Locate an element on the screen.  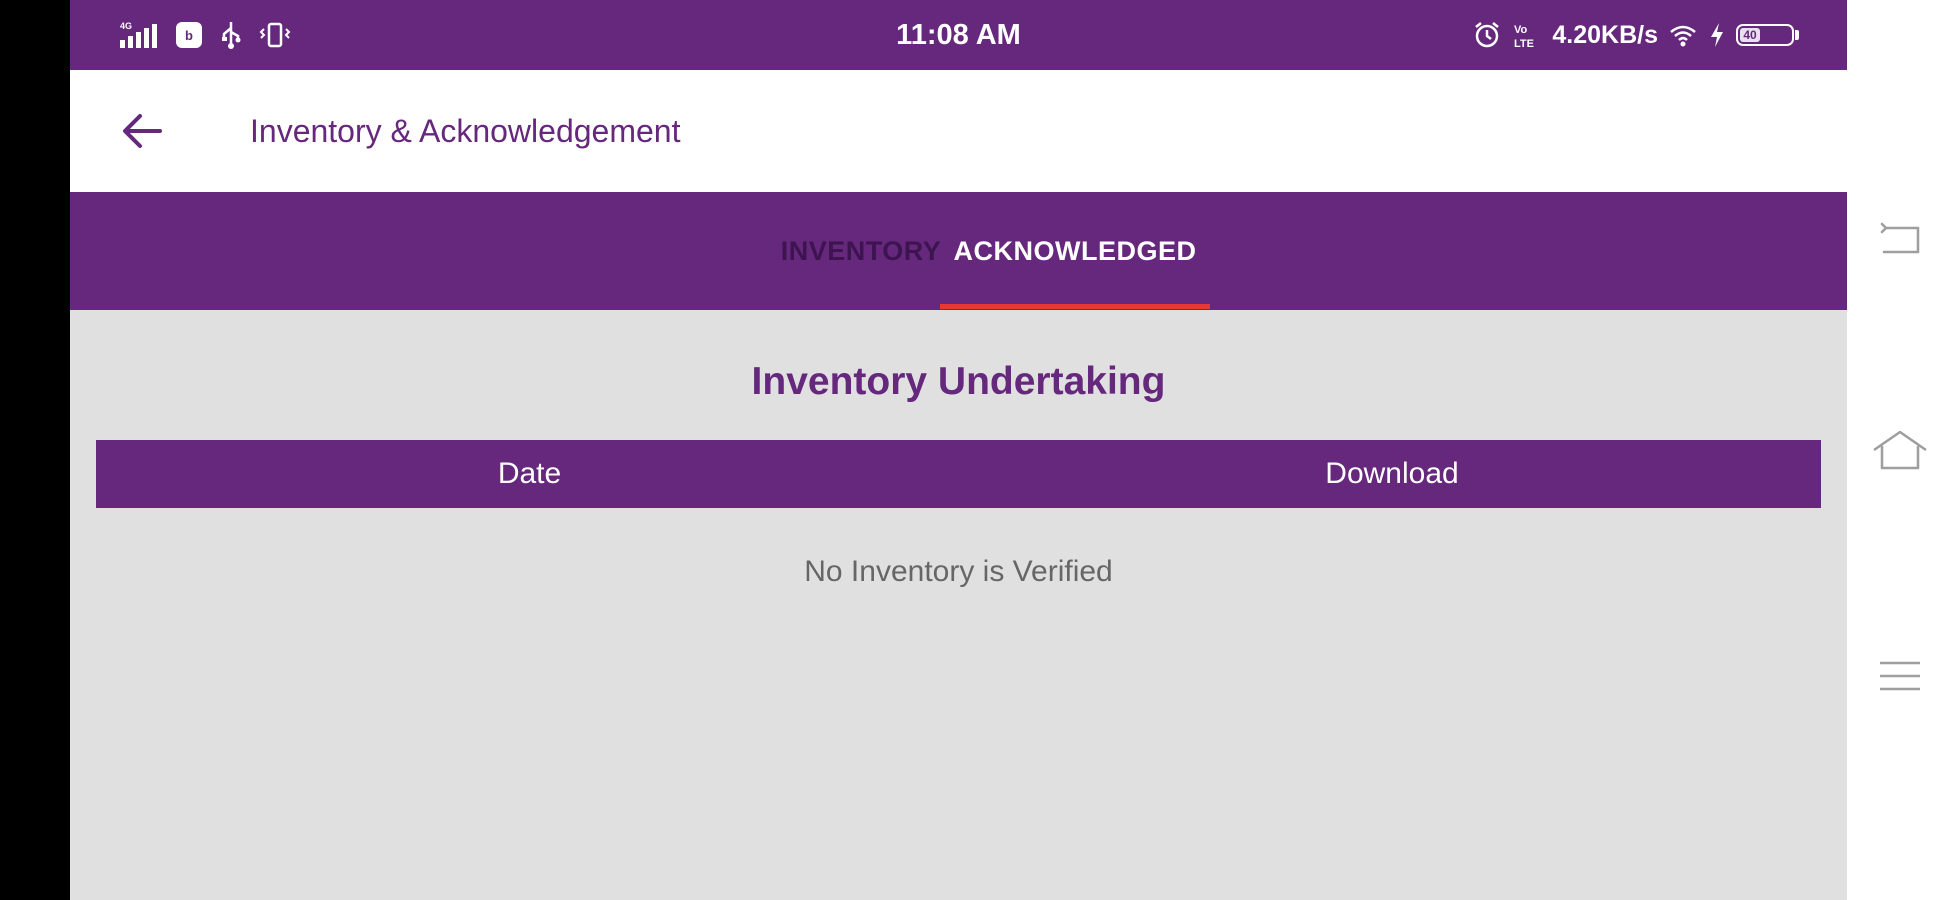
column-header-download: Download is located at coordinates (1392, 473).